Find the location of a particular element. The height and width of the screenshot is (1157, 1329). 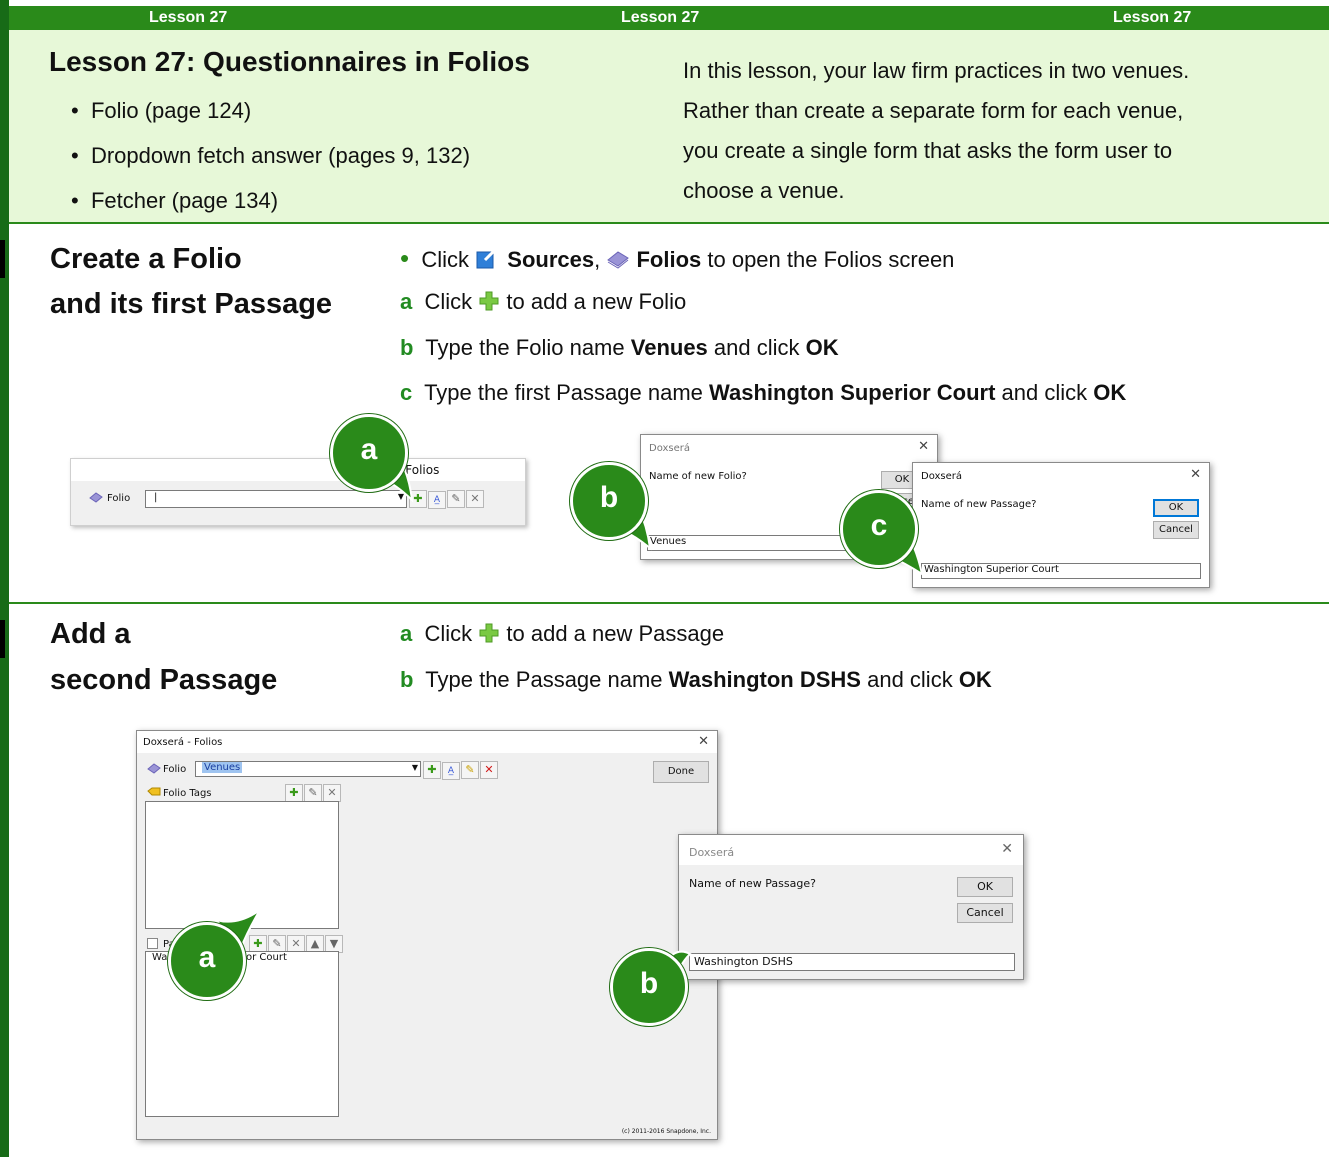

add-folio-button: ✚ is located at coordinates (432, 770).